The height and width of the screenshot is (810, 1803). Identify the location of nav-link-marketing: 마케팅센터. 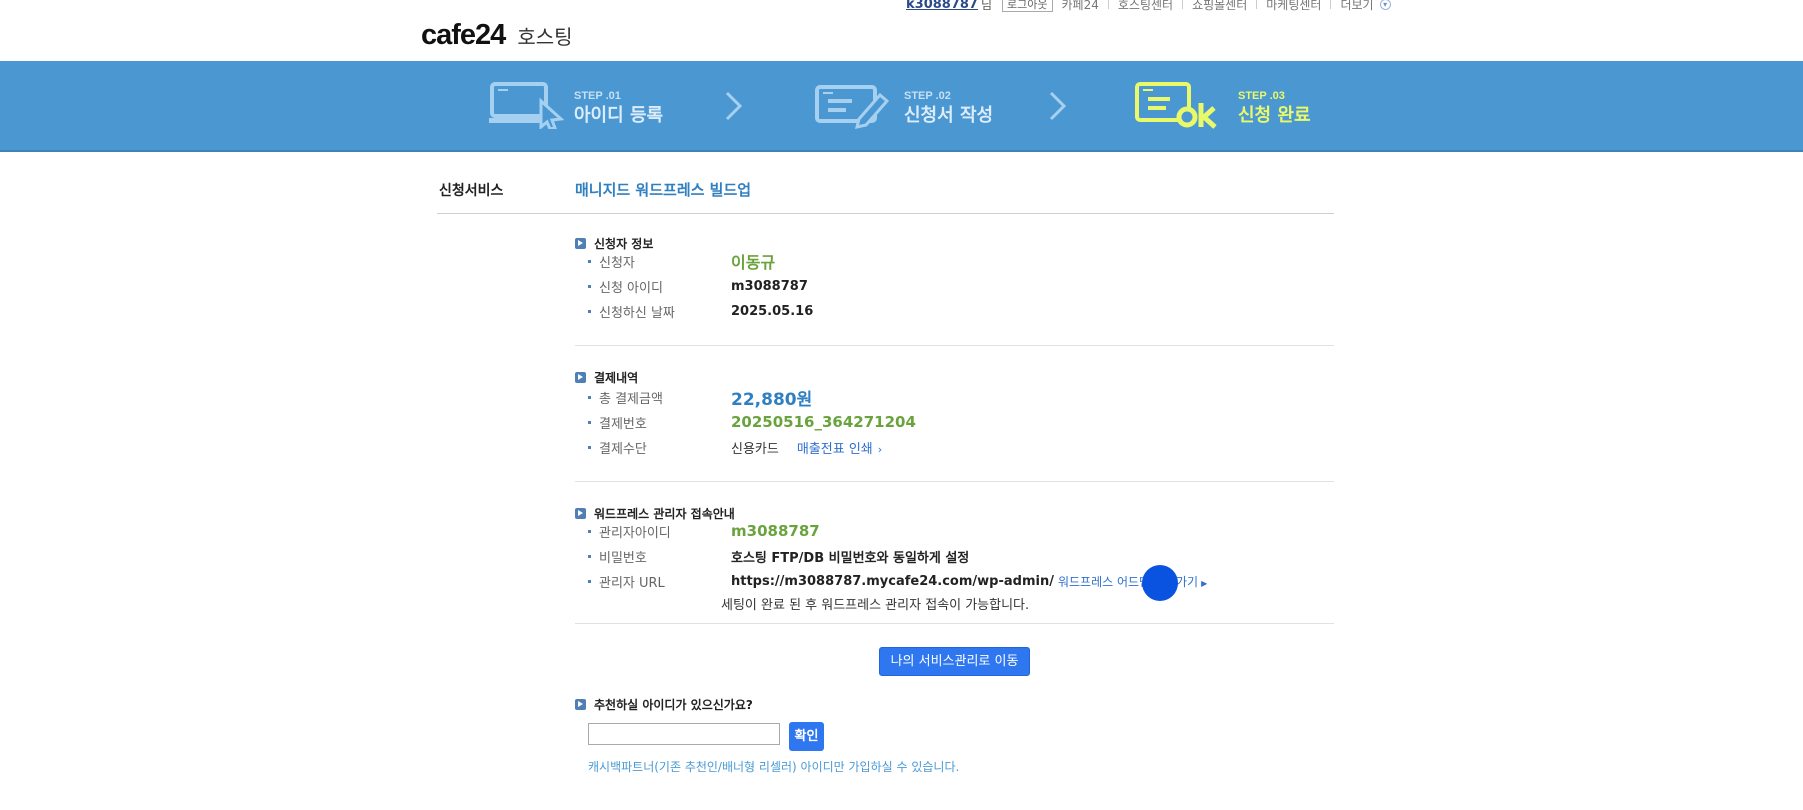
(1293, 6).